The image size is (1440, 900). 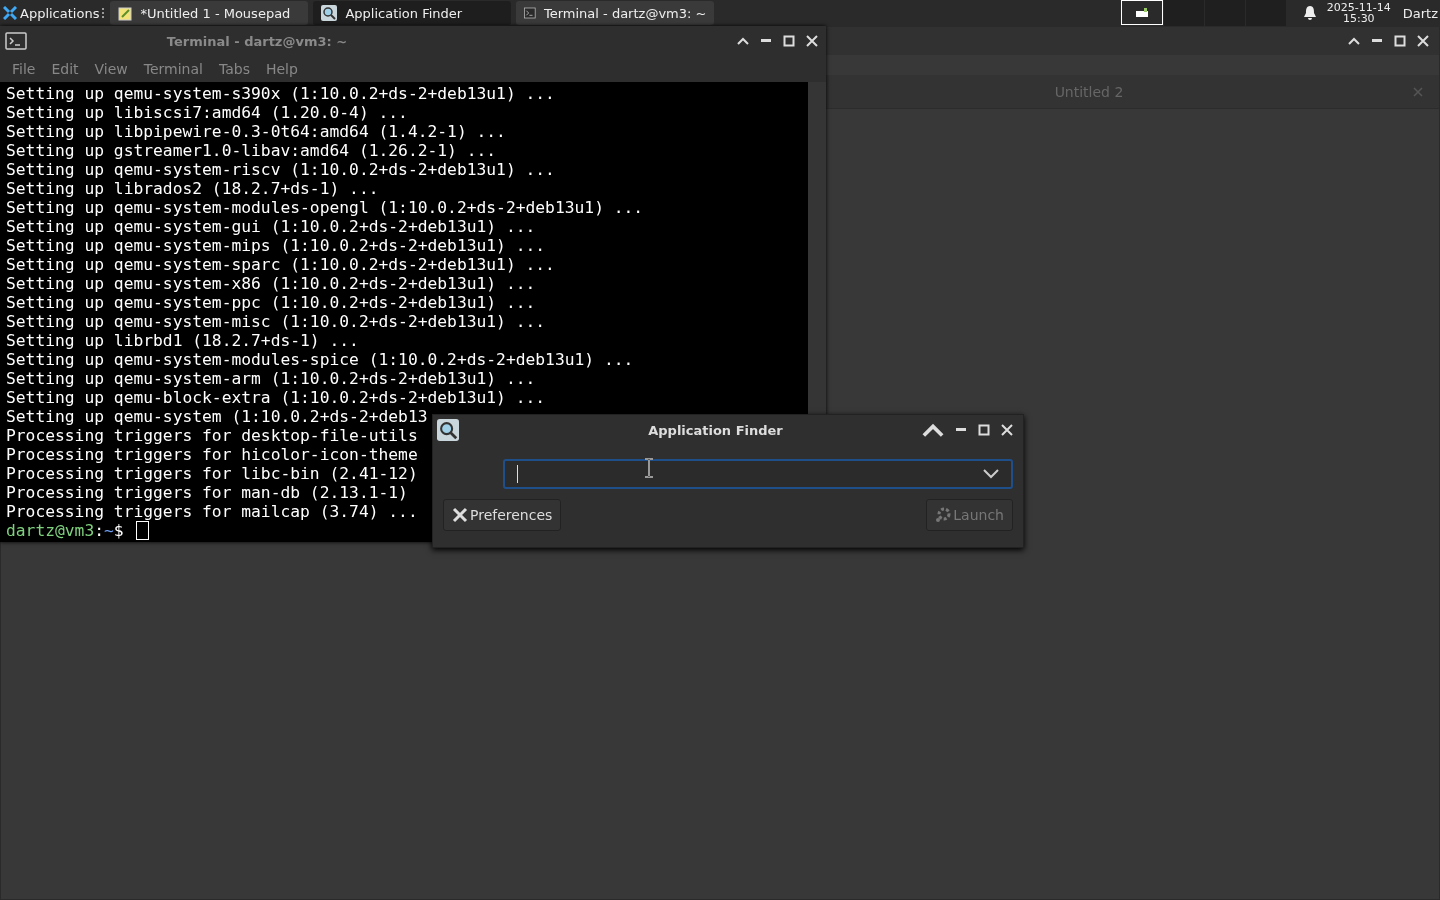 I want to click on menu-item: Help, so click(x=281, y=69).